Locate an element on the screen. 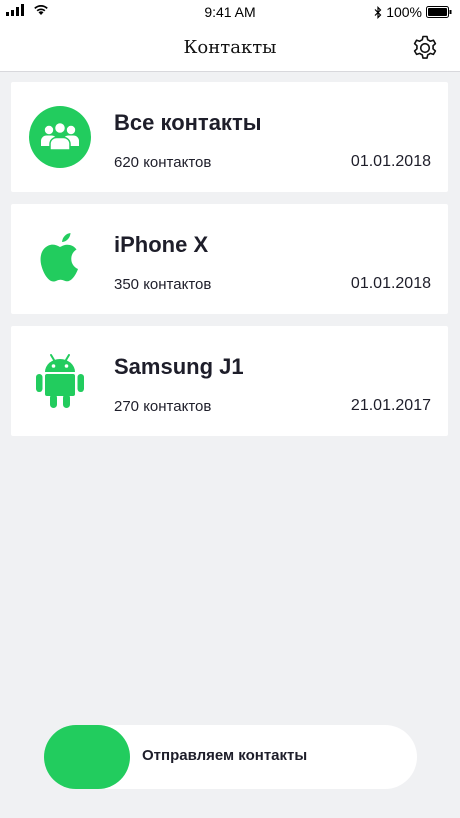  page-title: Контакты is located at coordinates (230, 47).